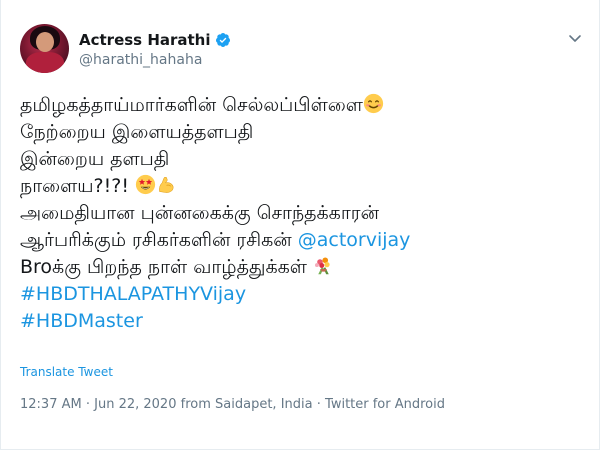  I want to click on avatar, so click(44, 48).